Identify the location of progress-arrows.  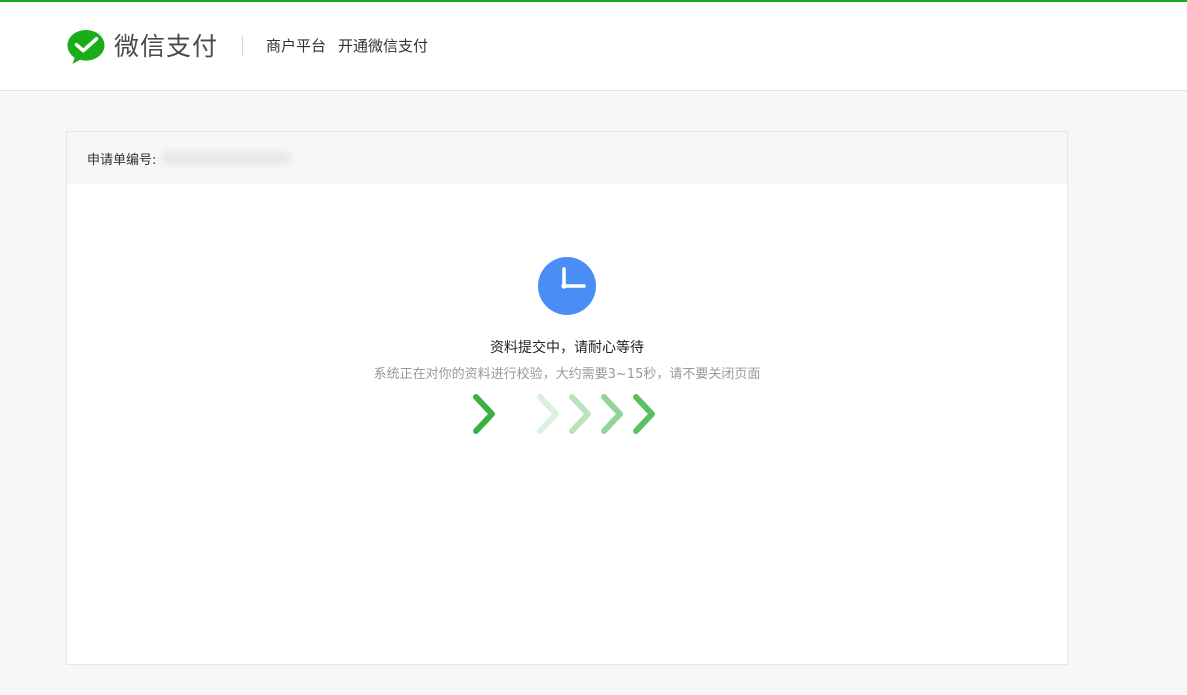
(565, 414).